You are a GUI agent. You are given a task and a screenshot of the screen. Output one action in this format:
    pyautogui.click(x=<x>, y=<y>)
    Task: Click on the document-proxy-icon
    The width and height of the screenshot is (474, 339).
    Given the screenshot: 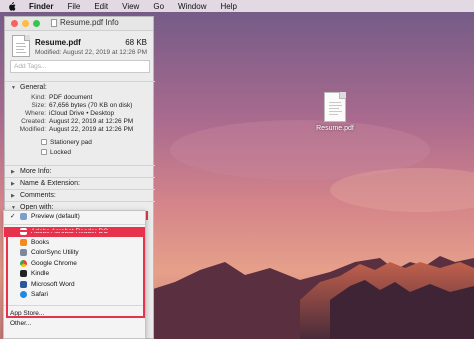 What is the action you would take?
    pyautogui.click(x=54, y=22)
    